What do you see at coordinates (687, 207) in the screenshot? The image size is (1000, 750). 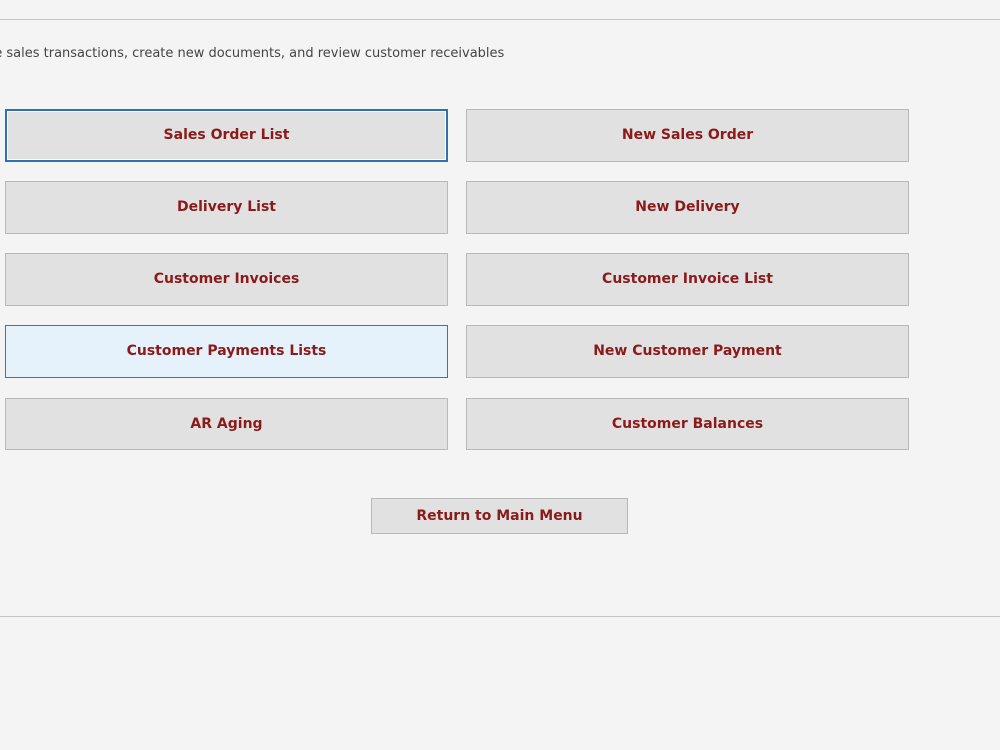 I see `new-delivery-button: New Delivery` at bounding box center [687, 207].